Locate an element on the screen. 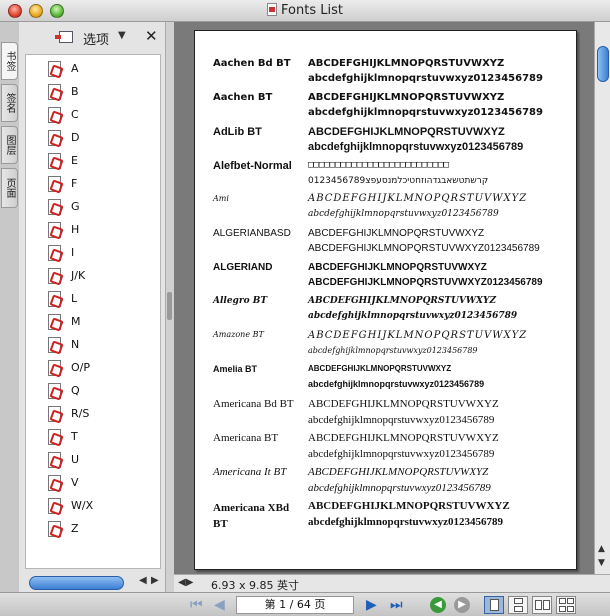 This screenshot has height=616, width=610. bookmark-label: B is located at coordinates (75, 91).